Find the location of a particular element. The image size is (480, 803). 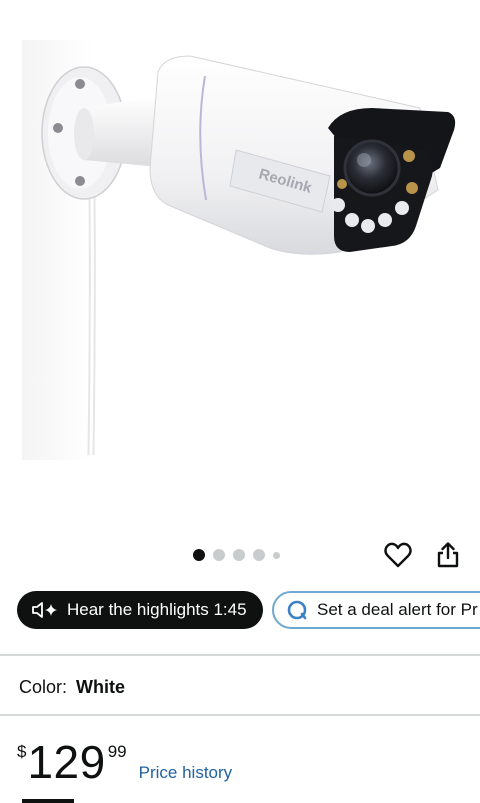

price-currency-symbol: $ is located at coordinates (22, 751).